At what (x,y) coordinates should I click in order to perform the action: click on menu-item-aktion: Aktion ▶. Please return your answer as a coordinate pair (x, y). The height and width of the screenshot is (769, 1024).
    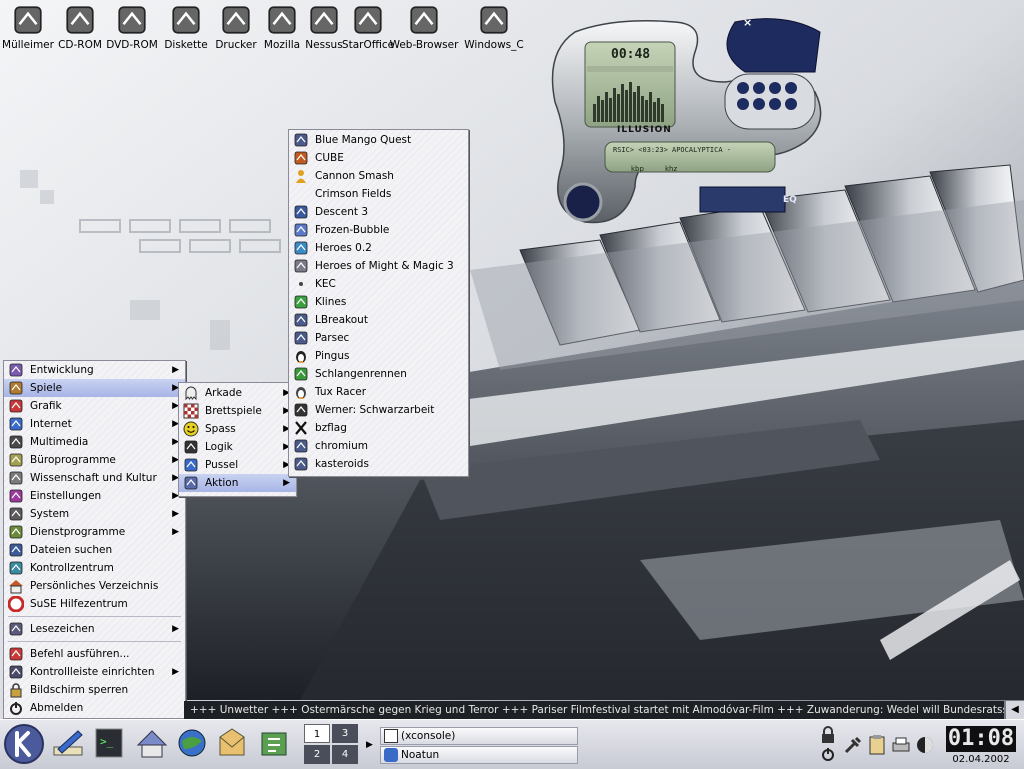
    Looking at the image, I should click on (237, 483).